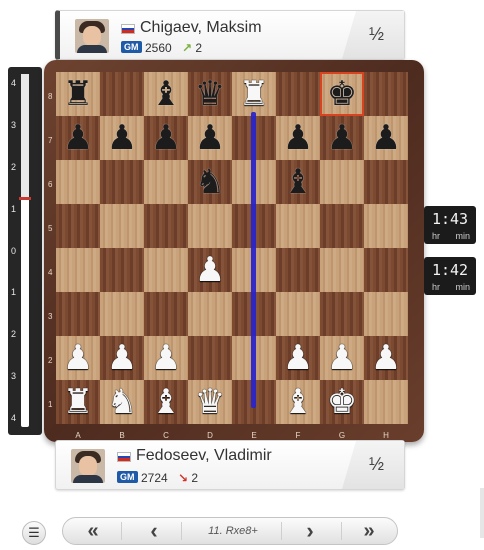 The height and width of the screenshot is (550, 484). Describe the element at coordinates (342, 270) in the screenshot. I see `square-g4` at that location.